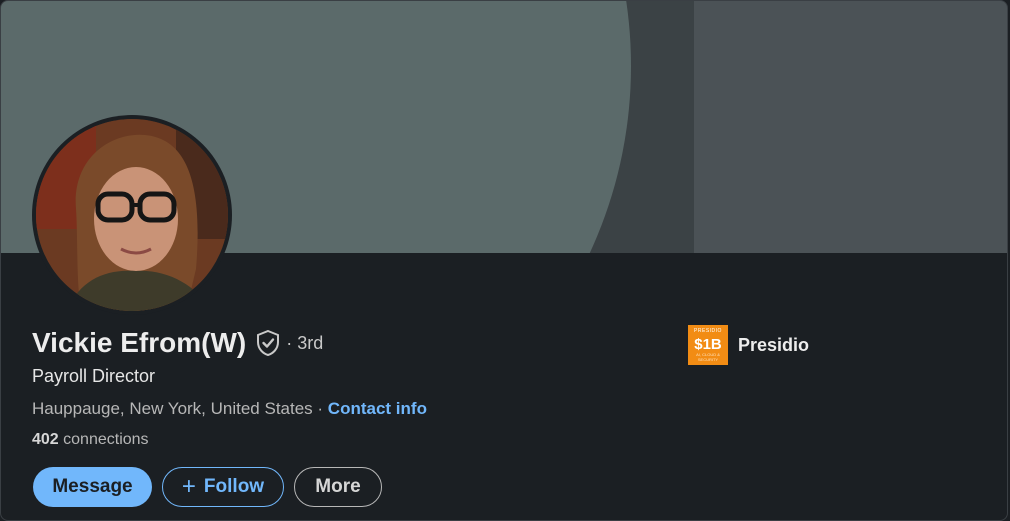 This screenshot has height=521, width=1010. I want to click on profile-name: Vickie Efrom(W), so click(139, 342).